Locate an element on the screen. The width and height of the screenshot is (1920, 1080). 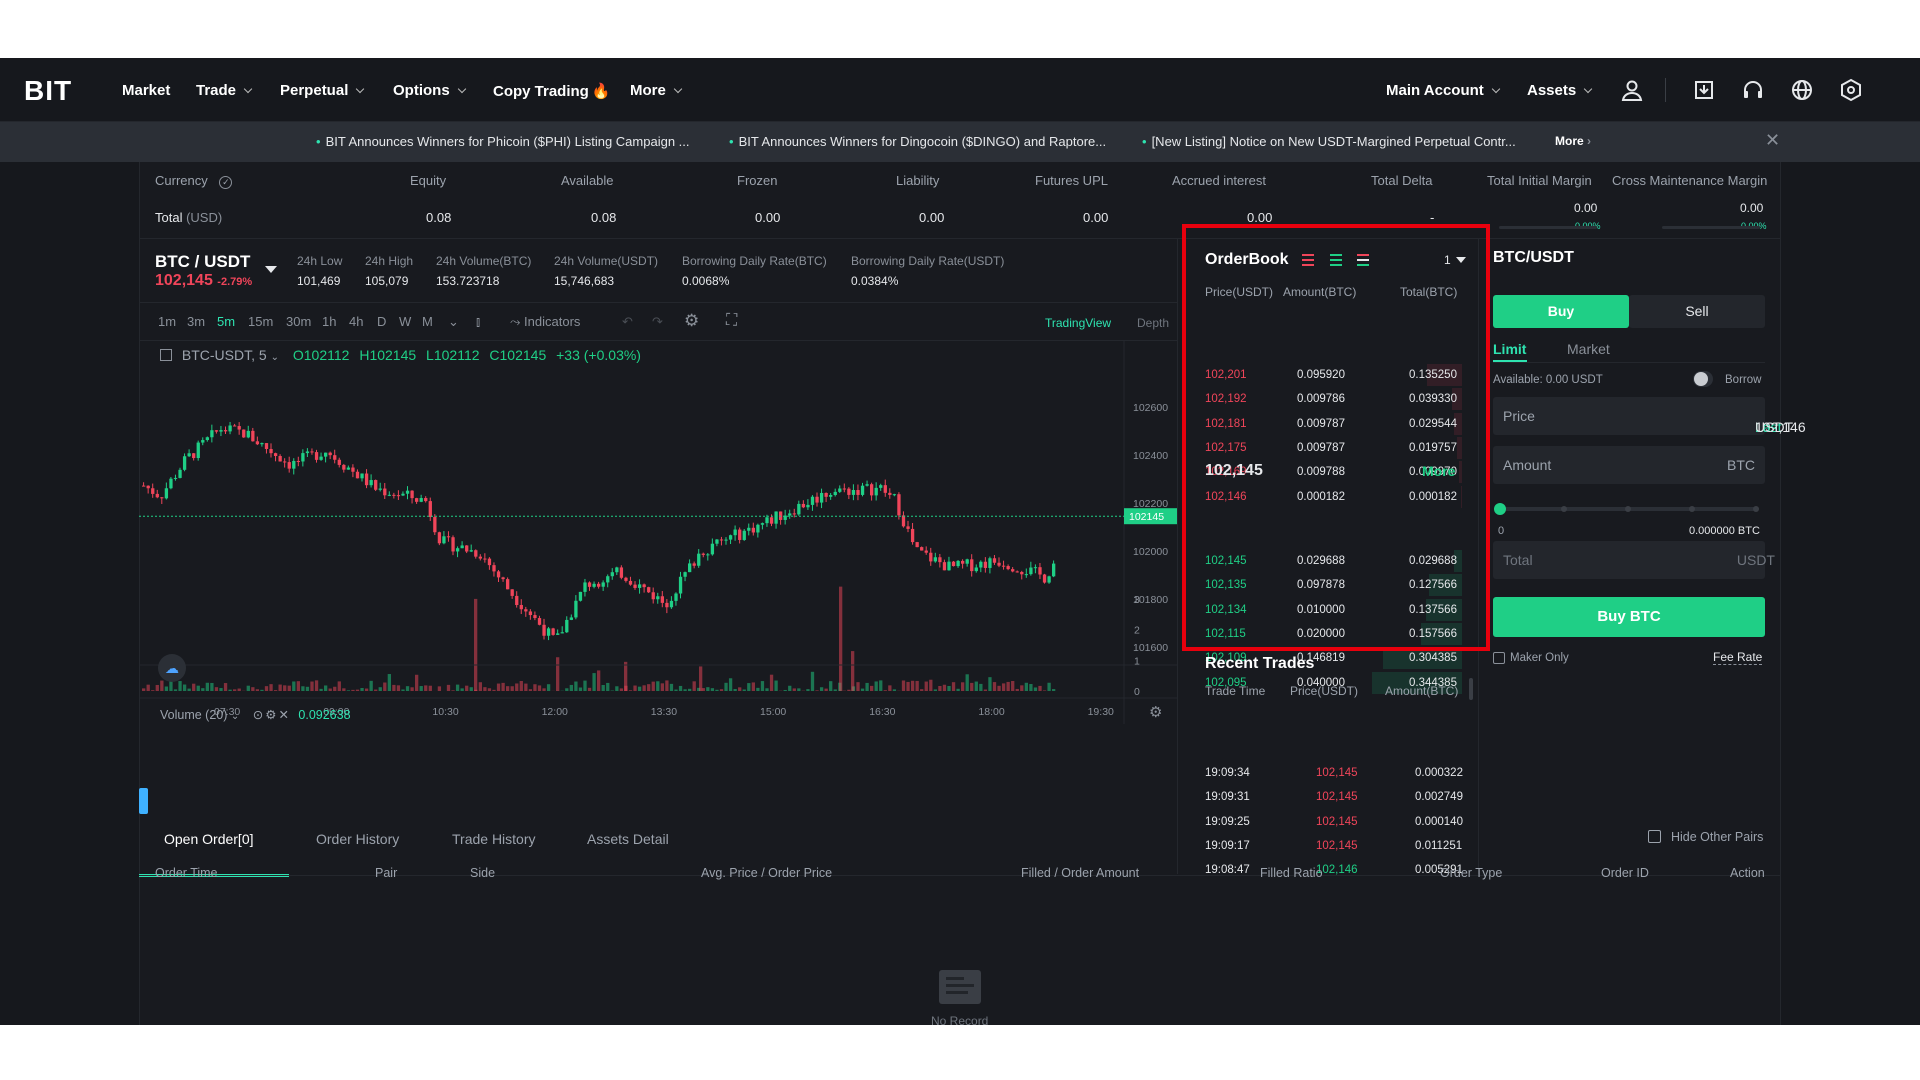
ask-row: 102,146 0.000182 0.000182 is located at coordinates (1327, 496).